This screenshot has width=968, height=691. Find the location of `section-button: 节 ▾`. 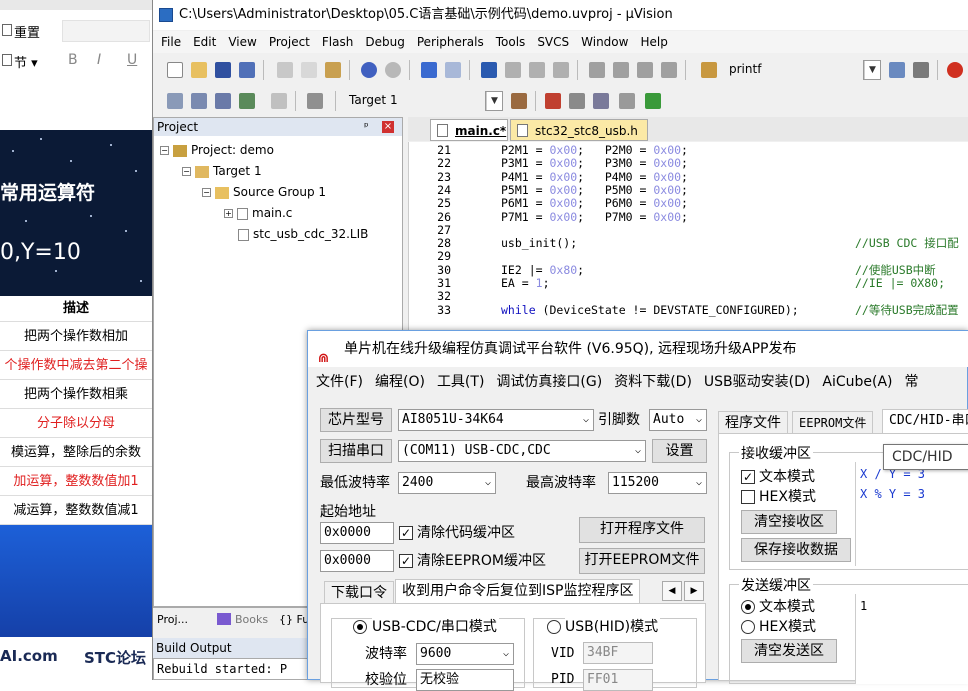

section-button: 节 ▾ is located at coordinates (26, 61).